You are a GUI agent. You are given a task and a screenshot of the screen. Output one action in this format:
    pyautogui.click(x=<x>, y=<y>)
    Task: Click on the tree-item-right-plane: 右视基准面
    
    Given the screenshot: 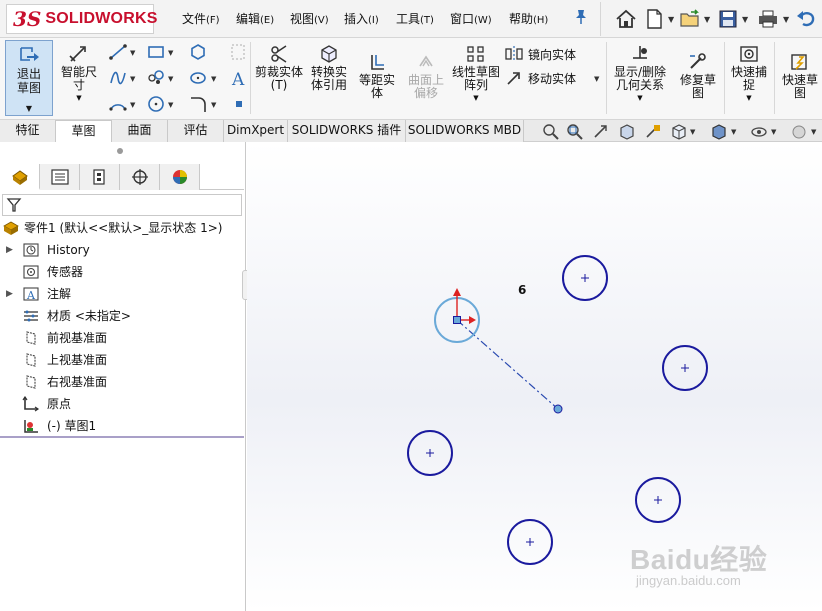 What is the action you would take?
    pyautogui.click(x=122, y=382)
    